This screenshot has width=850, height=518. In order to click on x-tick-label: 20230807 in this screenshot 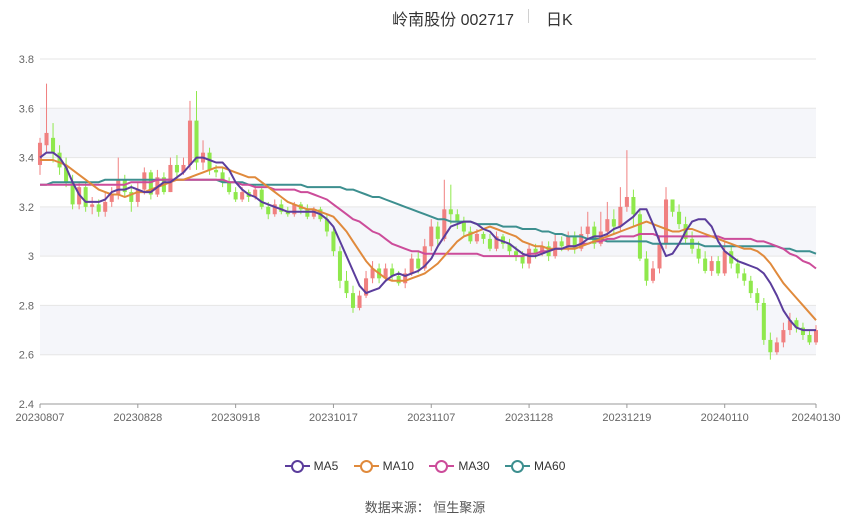, I will do `click(40, 418)`.